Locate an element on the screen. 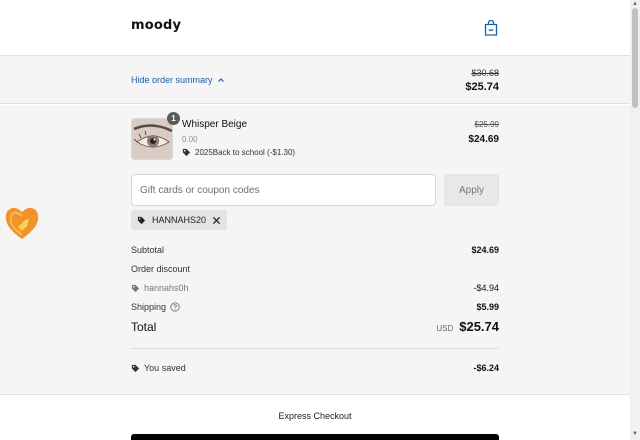 The image size is (640, 440). toggle-label: Hide order summary is located at coordinates (172, 80).